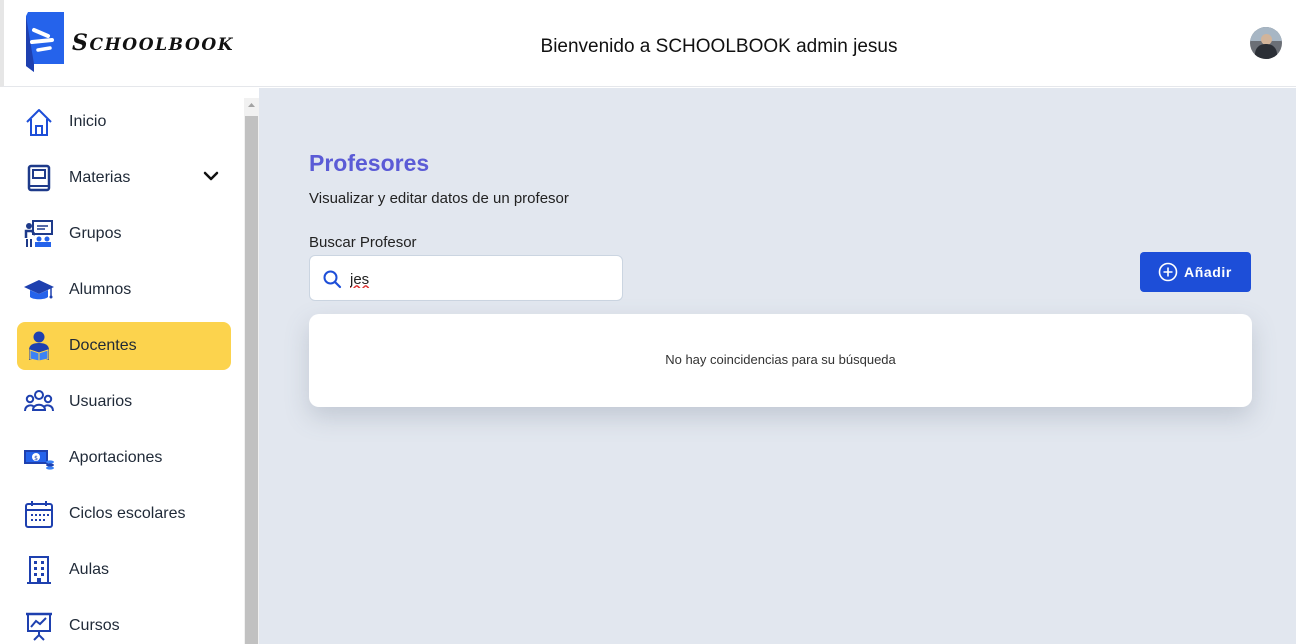 Image resolution: width=1296 pixels, height=644 pixels. What do you see at coordinates (251, 105) in the screenshot?
I see `scroll-up-arrow-icon` at bounding box center [251, 105].